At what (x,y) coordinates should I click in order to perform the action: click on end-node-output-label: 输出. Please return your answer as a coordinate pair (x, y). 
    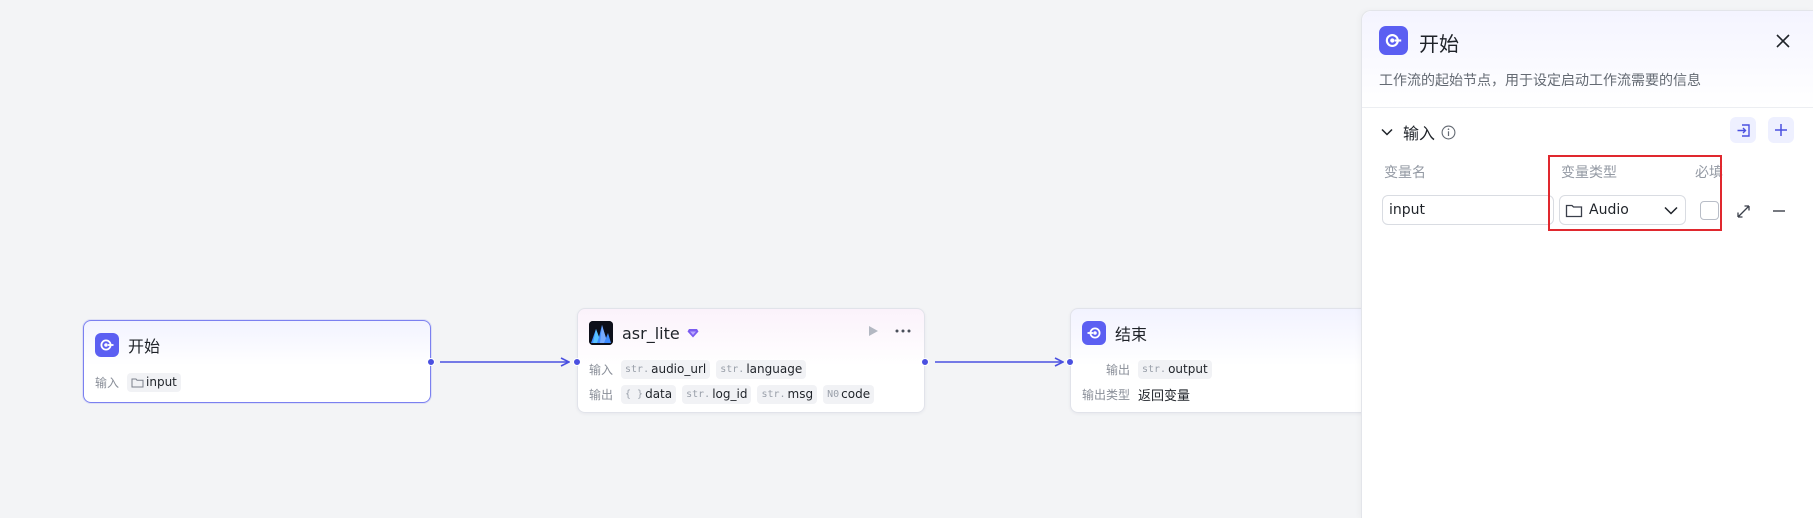
    Looking at the image, I should click on (1117, 369).